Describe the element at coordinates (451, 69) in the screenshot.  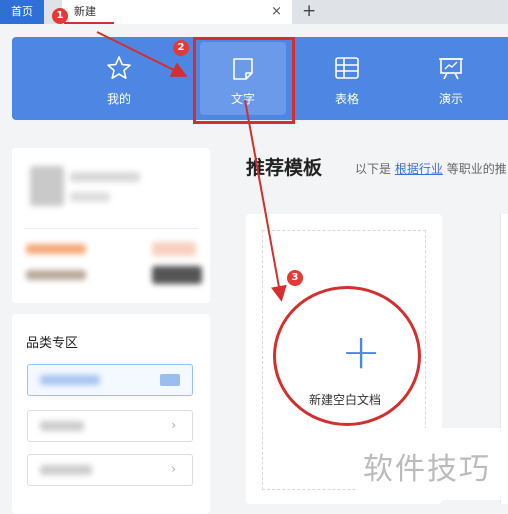
I see `presentation-icon` at that location.